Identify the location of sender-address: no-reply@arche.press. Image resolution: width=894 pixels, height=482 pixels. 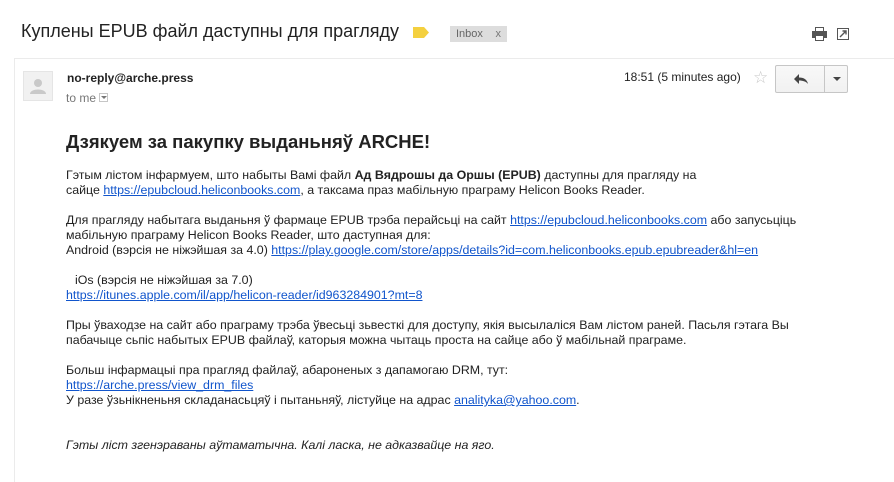
(130, 78).